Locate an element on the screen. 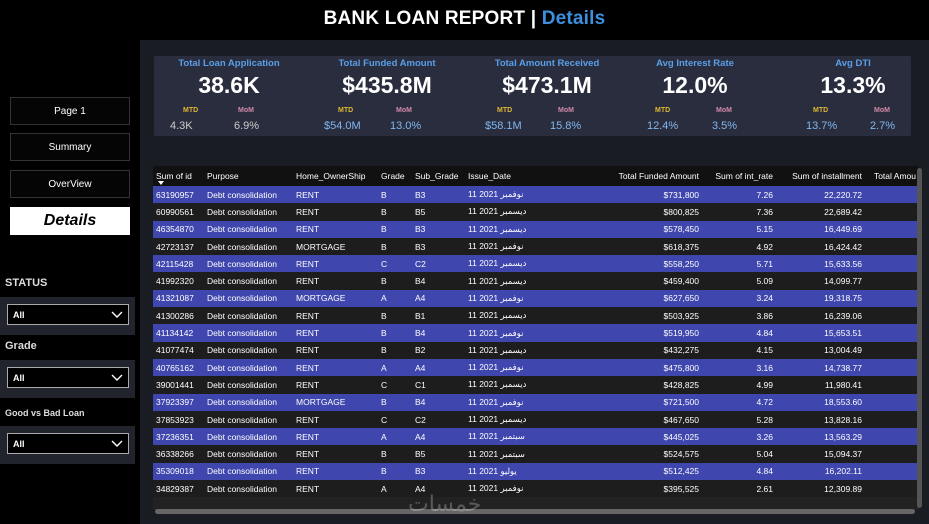 The image size is (929, 524). kpi-mom-value: 2.7% is located at coordinates (883, 126).